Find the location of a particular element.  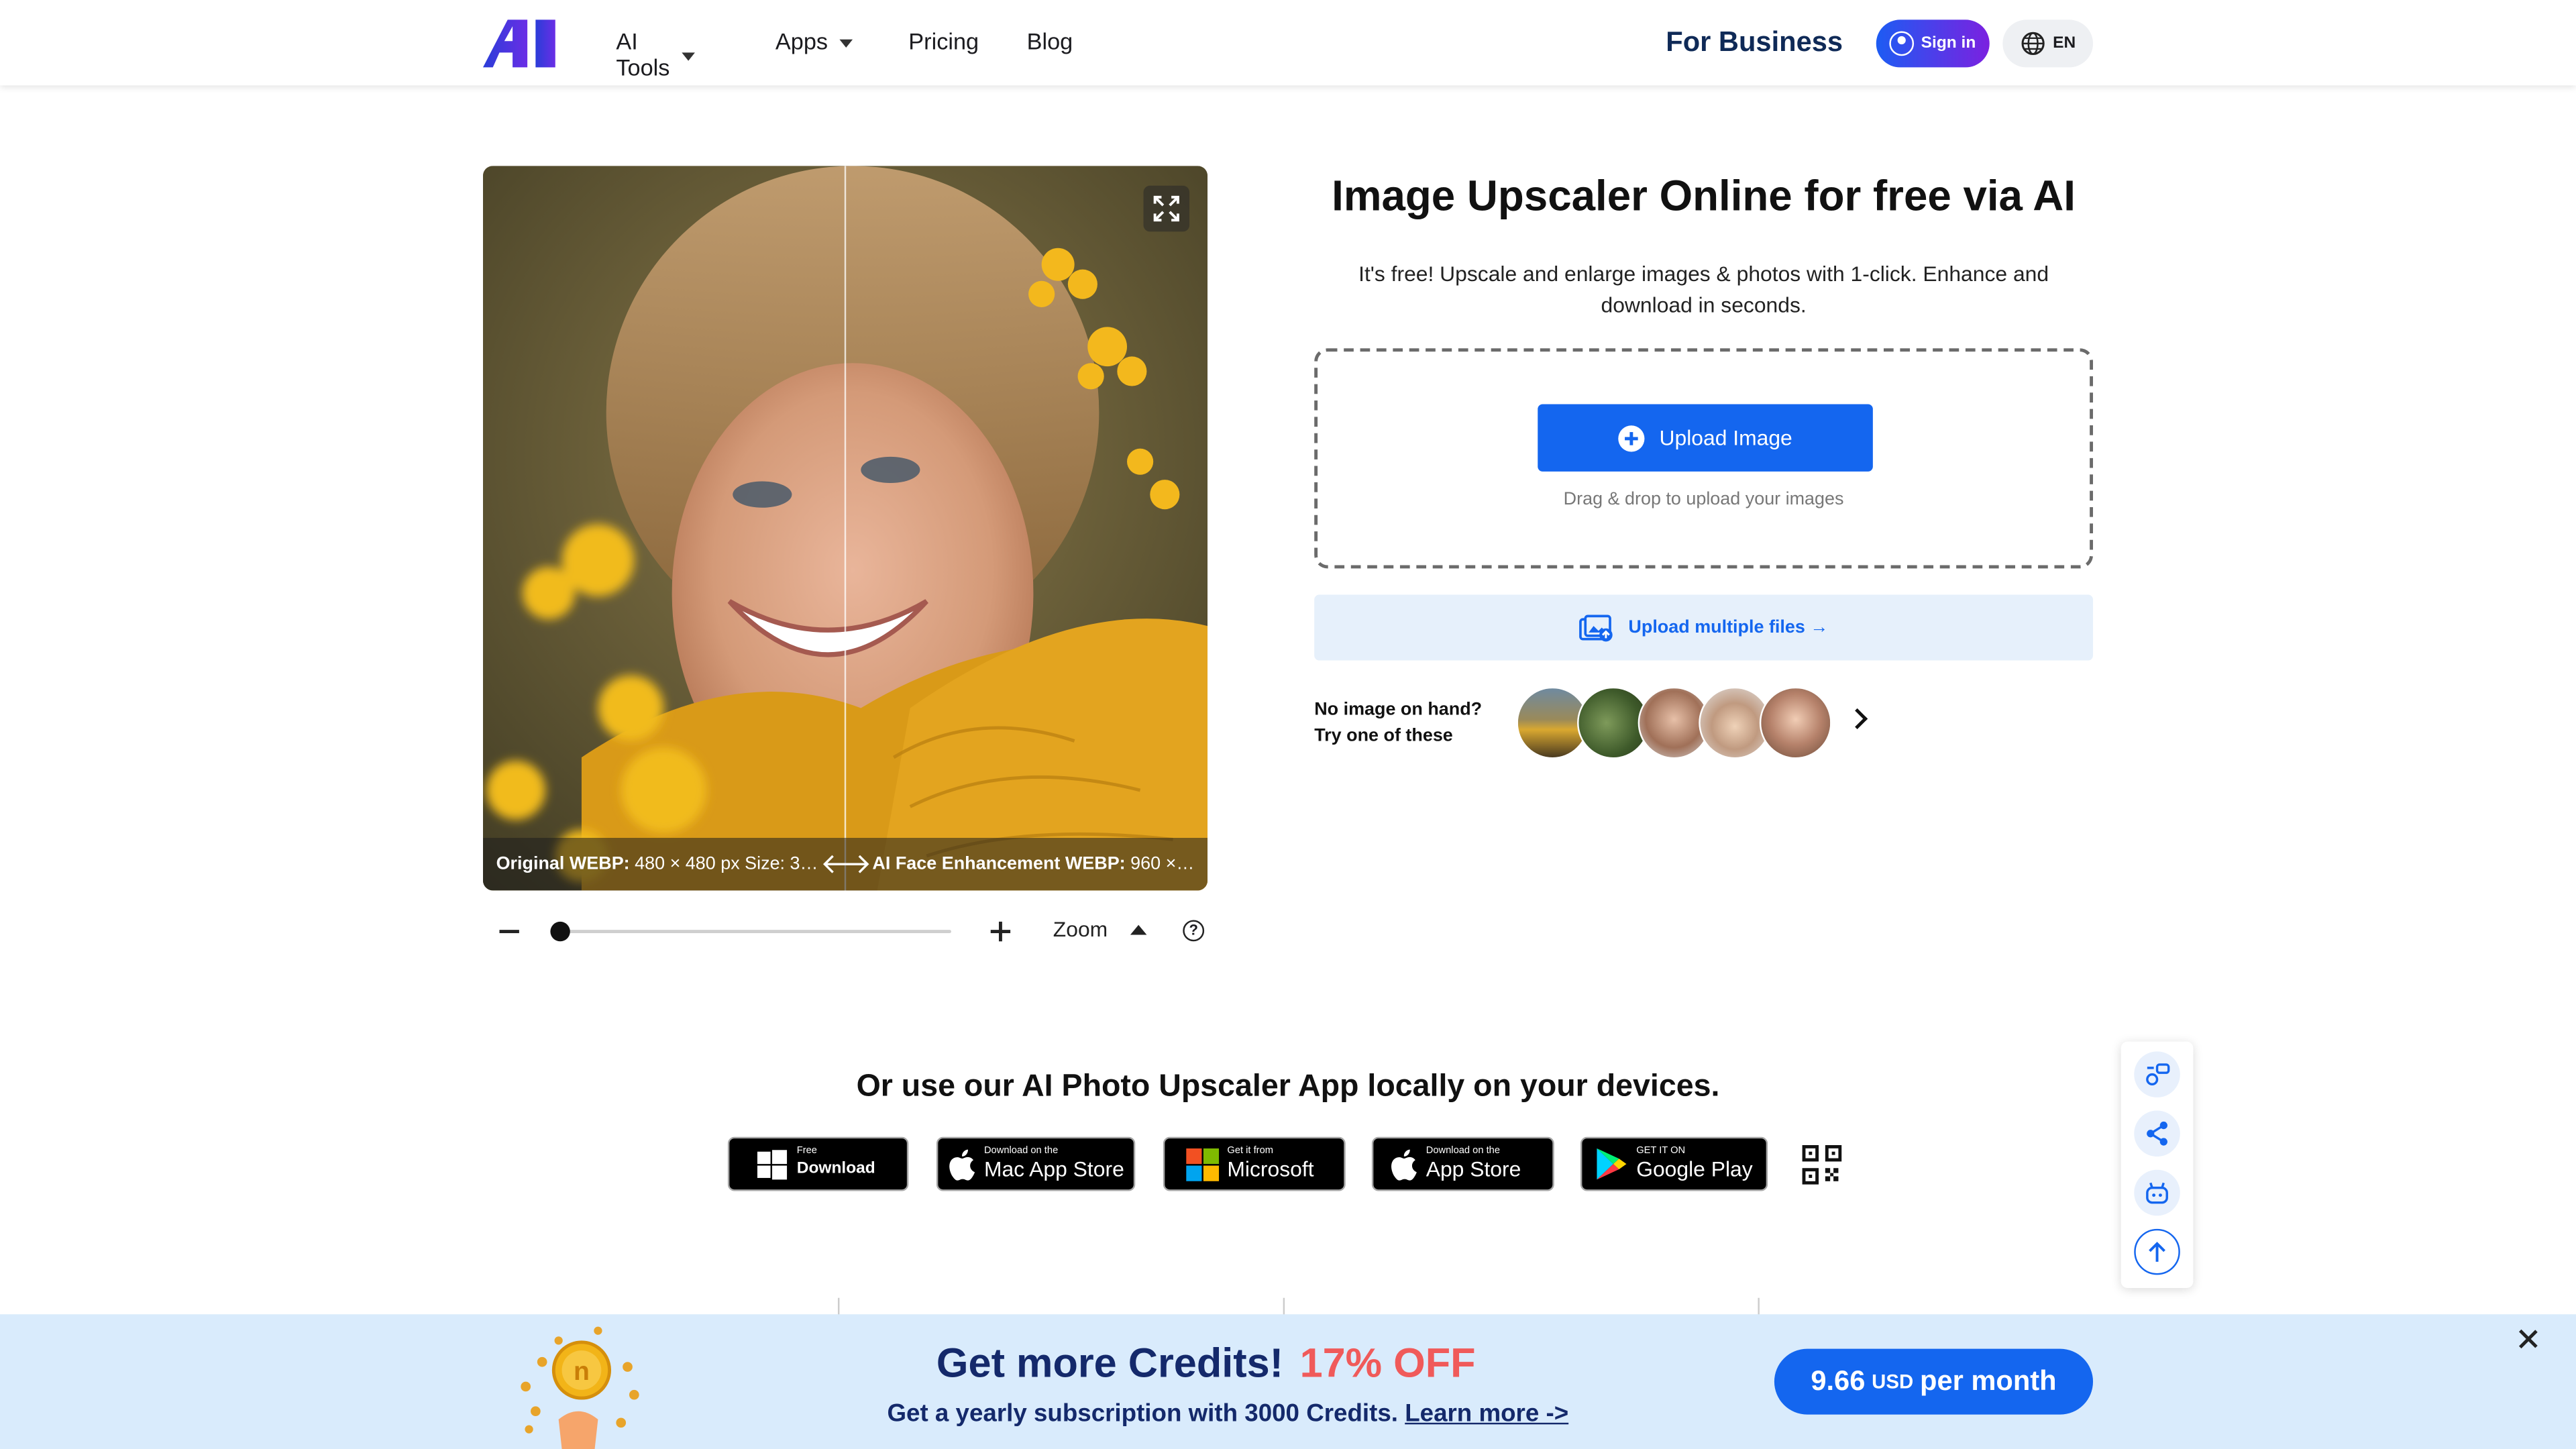

upload-multiple-button: Upload multiple files → is located at coordinates (1704, 627).